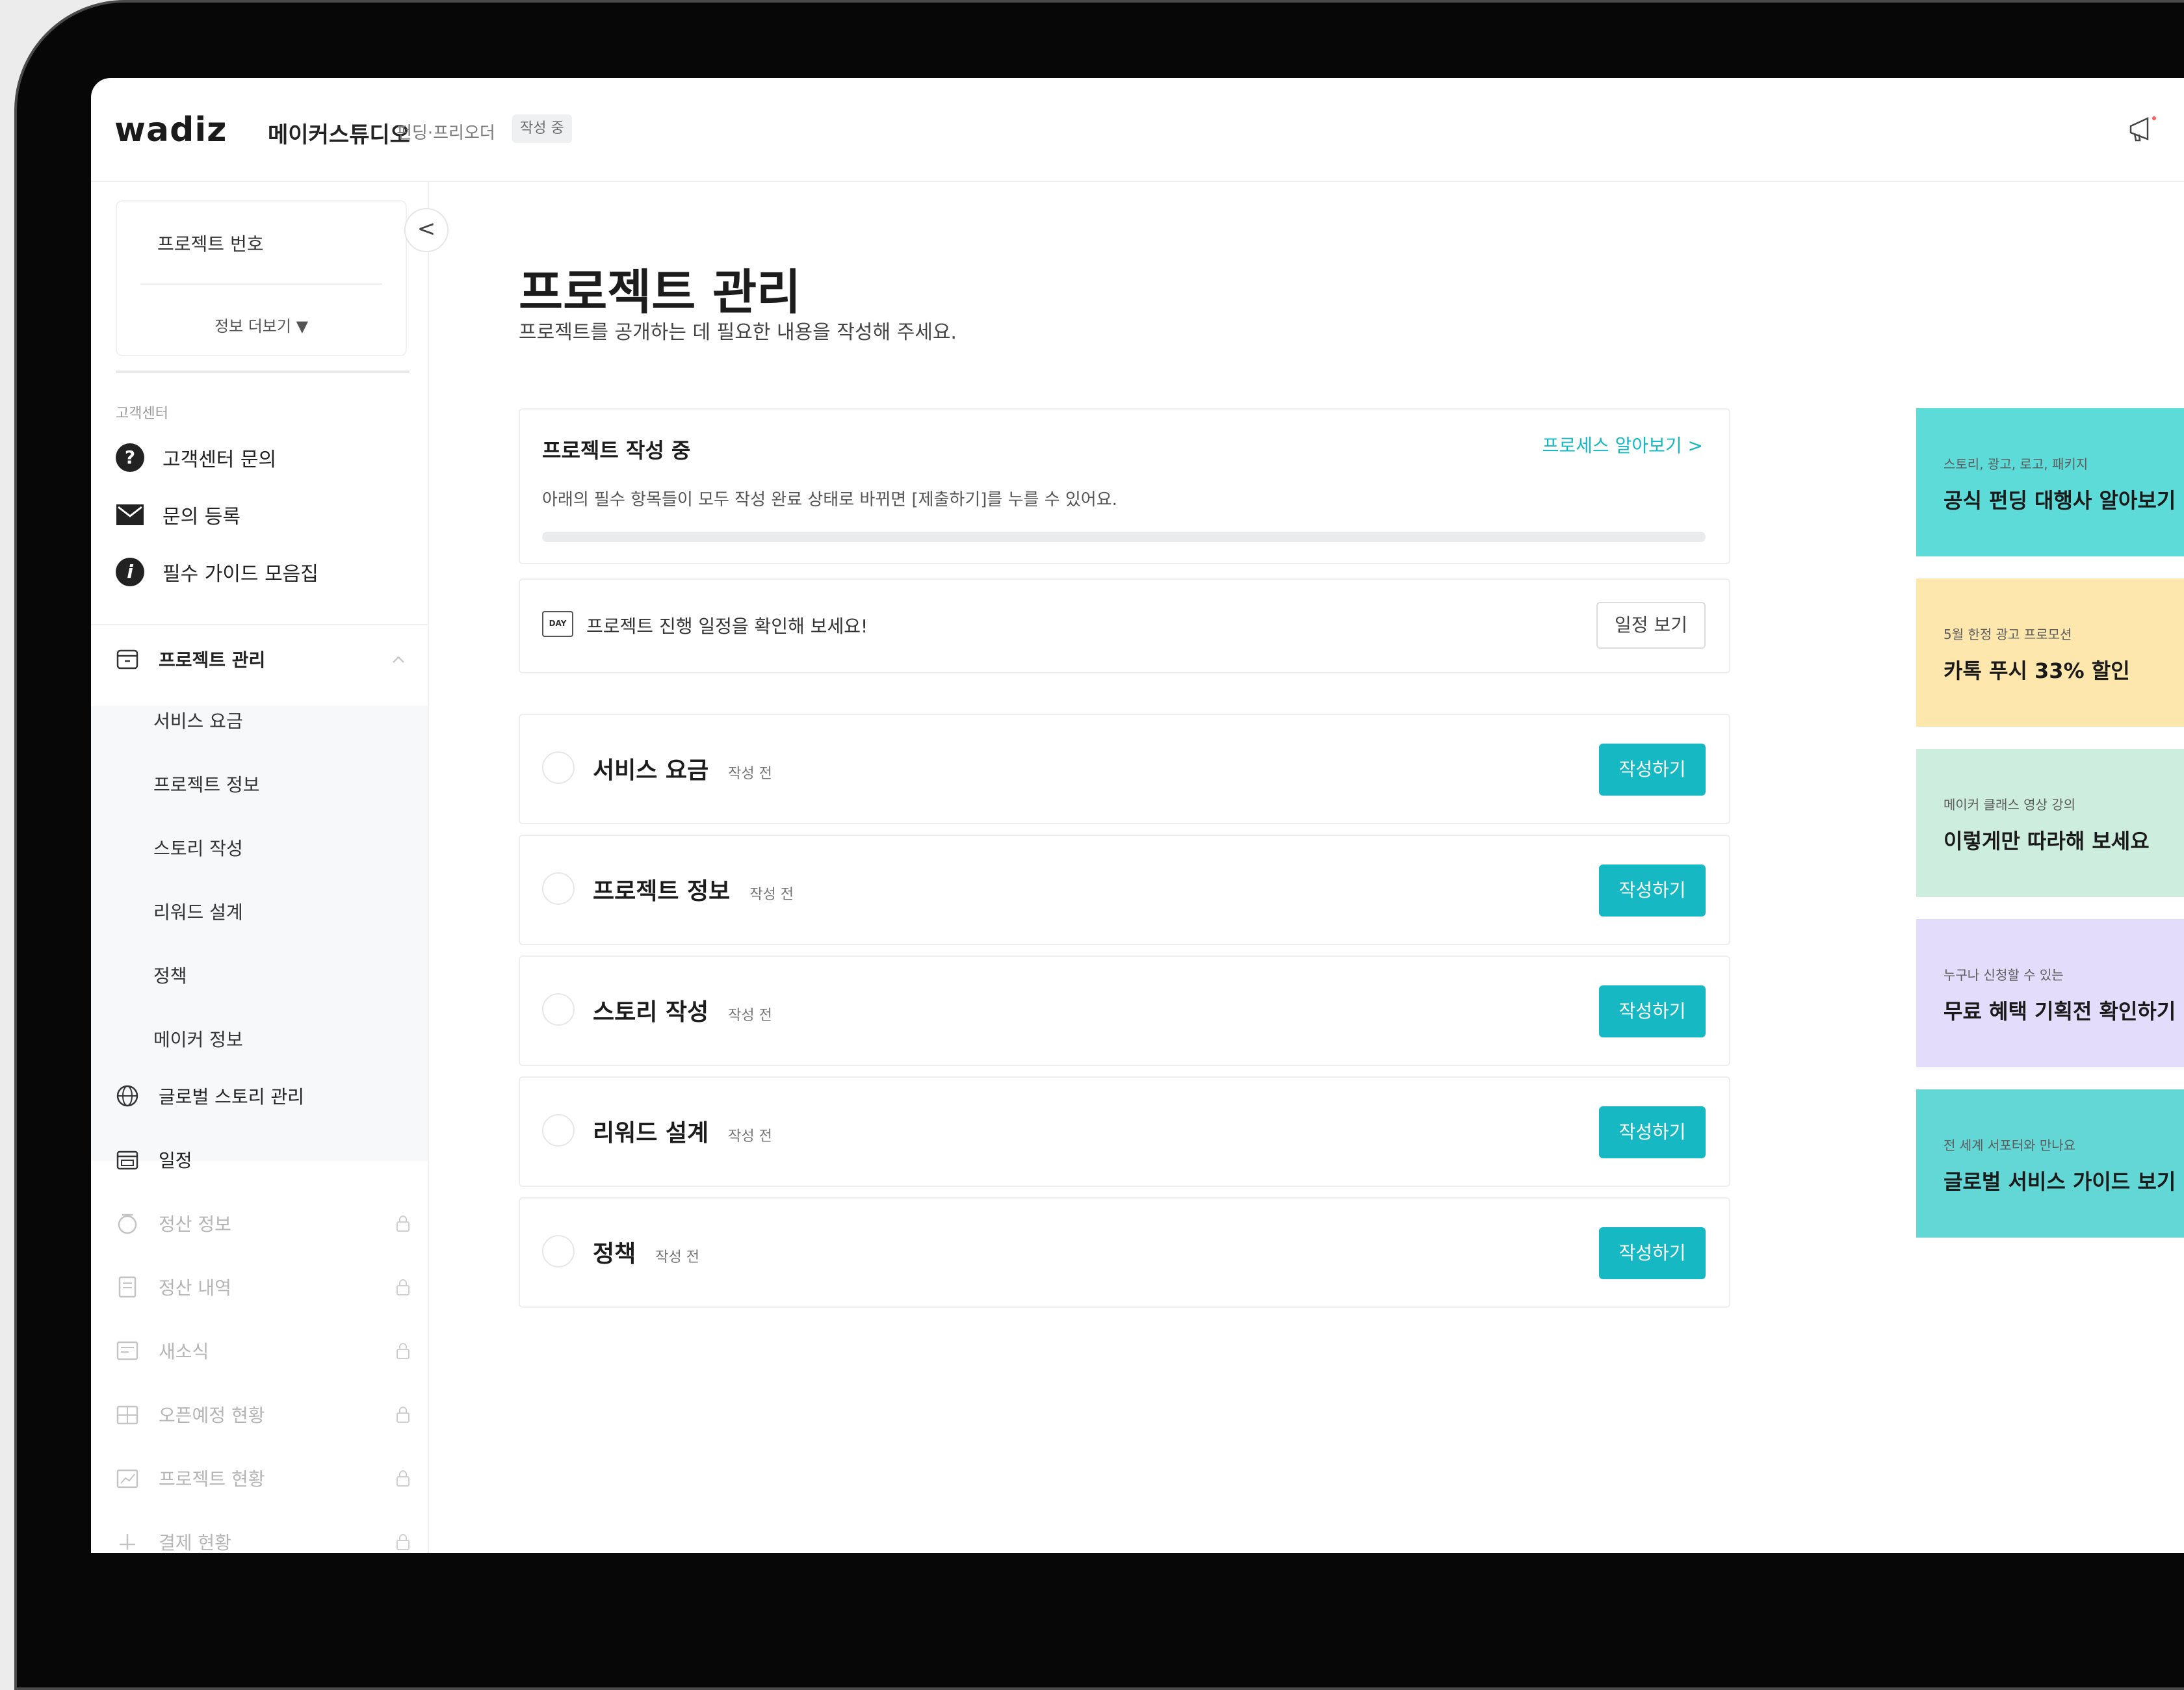 The image size is (2184, 1690). What do you see at coordinates (2060, 1012) in the screenshot?
I see `promo-title: 무료 혜택 기획전 확인하기` at bounding box center [2060, 1012].